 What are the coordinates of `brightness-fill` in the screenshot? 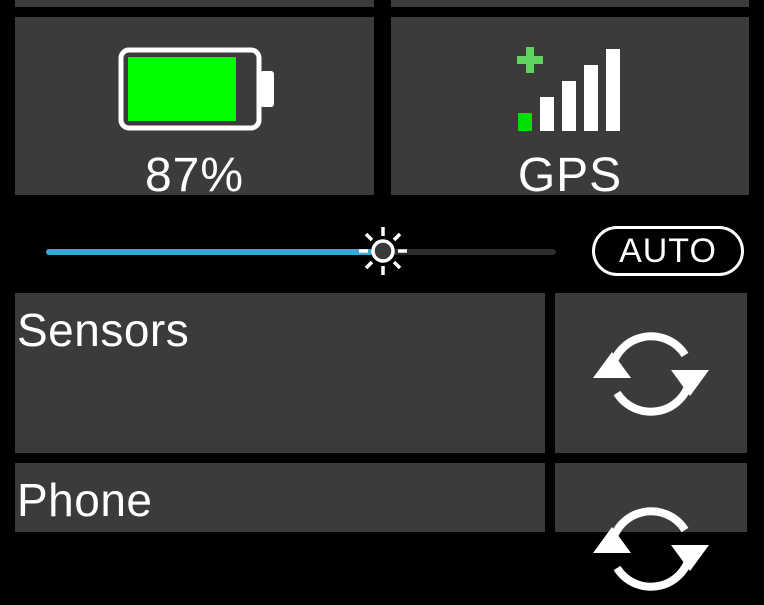 It's located at (212, 252).